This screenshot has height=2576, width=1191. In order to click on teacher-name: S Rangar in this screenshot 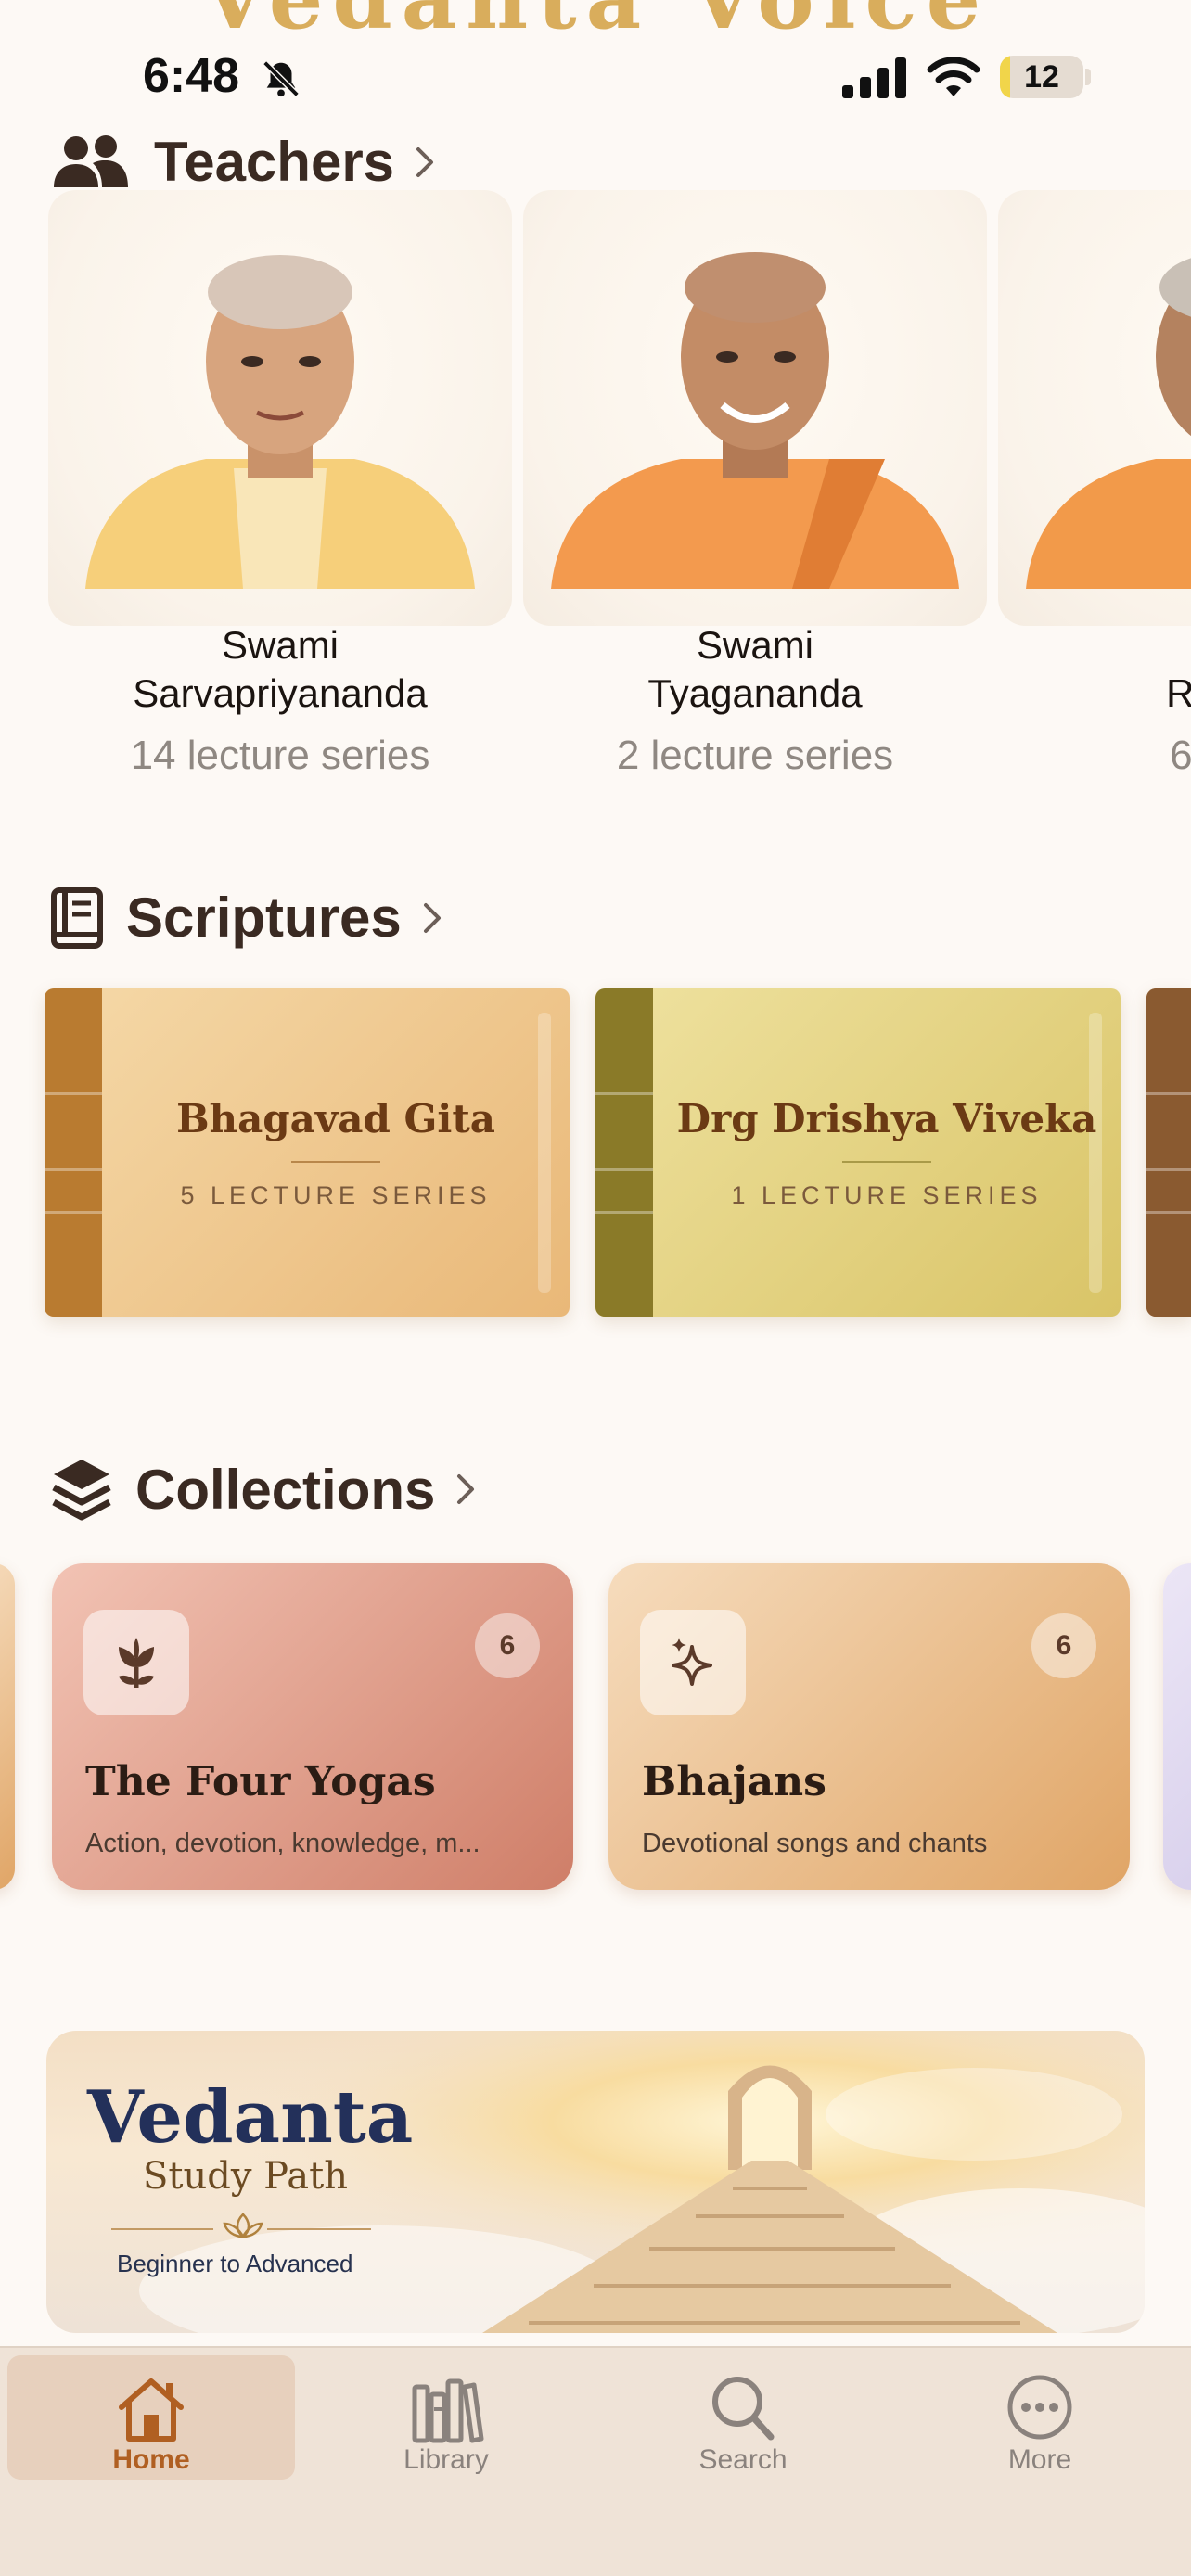, I will do `click(1178, 693)`.